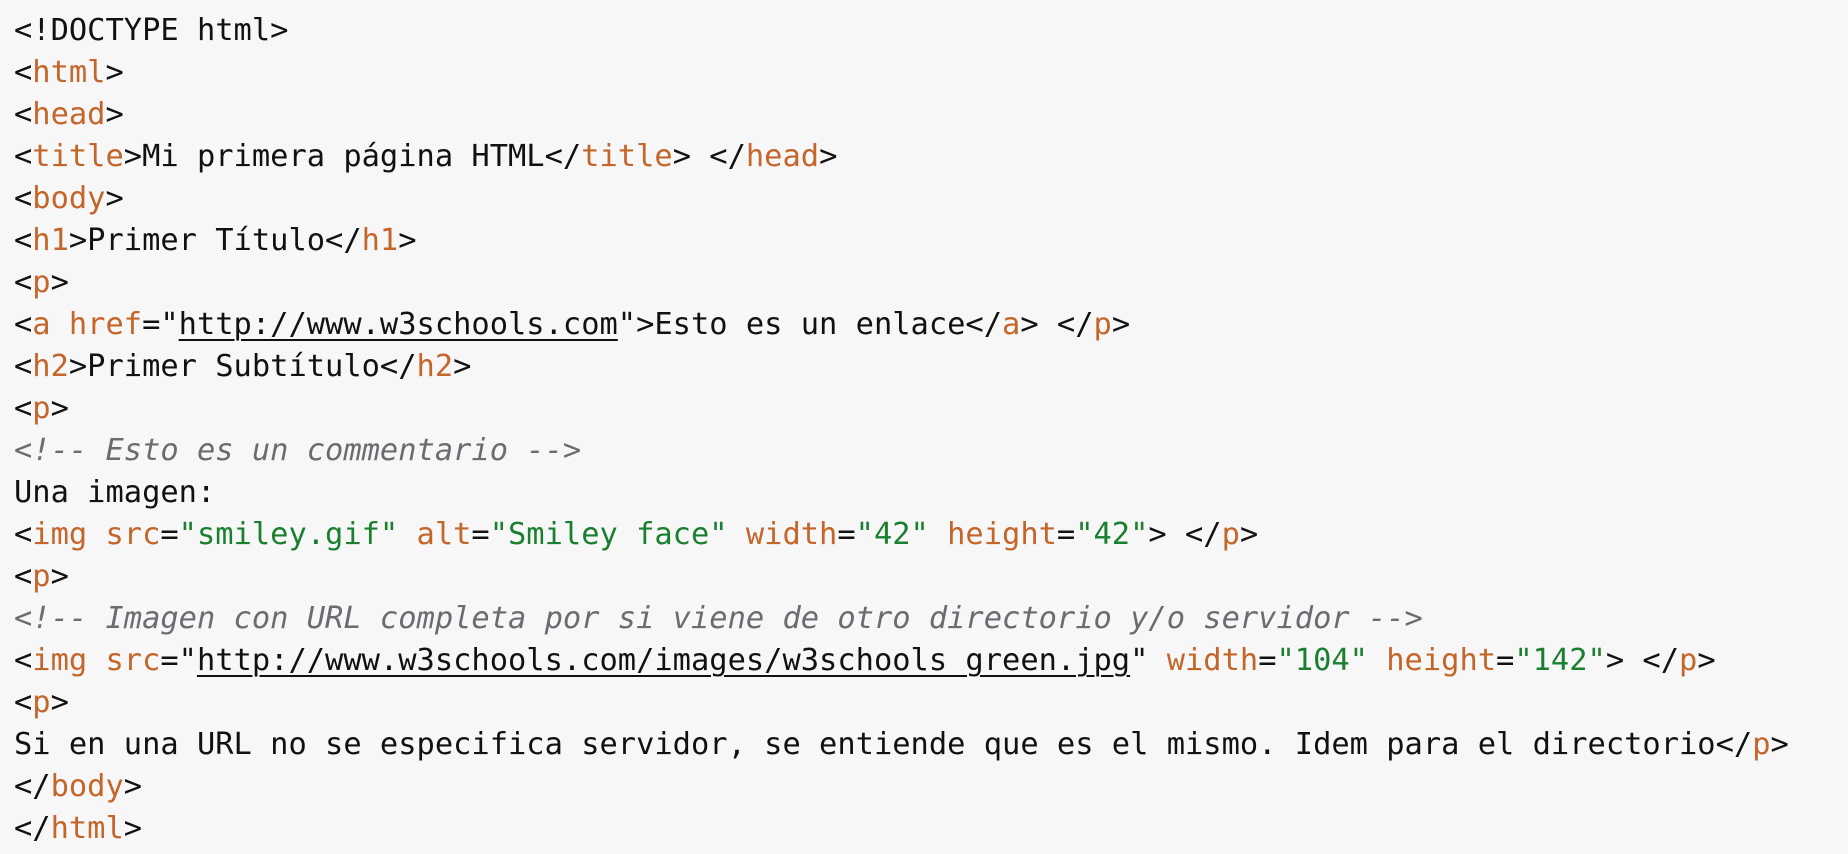  Describe the element at coordinates (931, 199) in the screenshot. I see `code-line: <body>` at that location.